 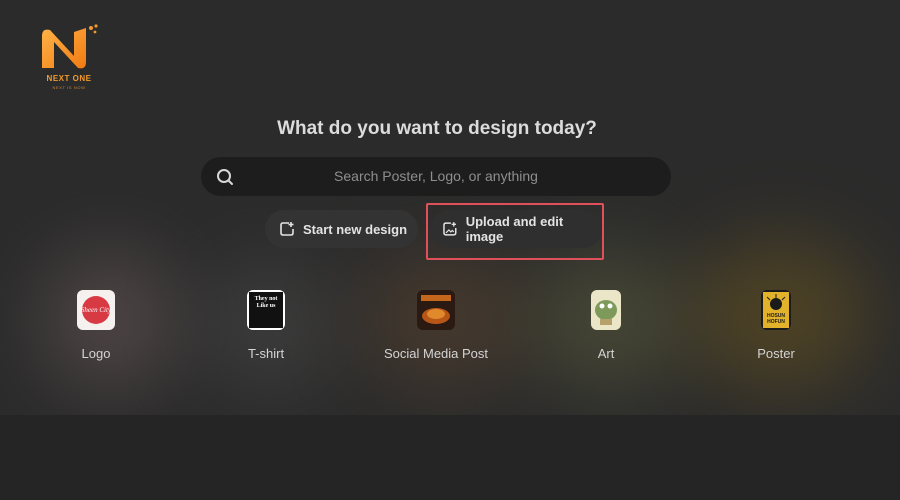 What do you see at coordinates (515, 231) in the screenshot?
I see `highlight-box` at bounding box center [515, 231].